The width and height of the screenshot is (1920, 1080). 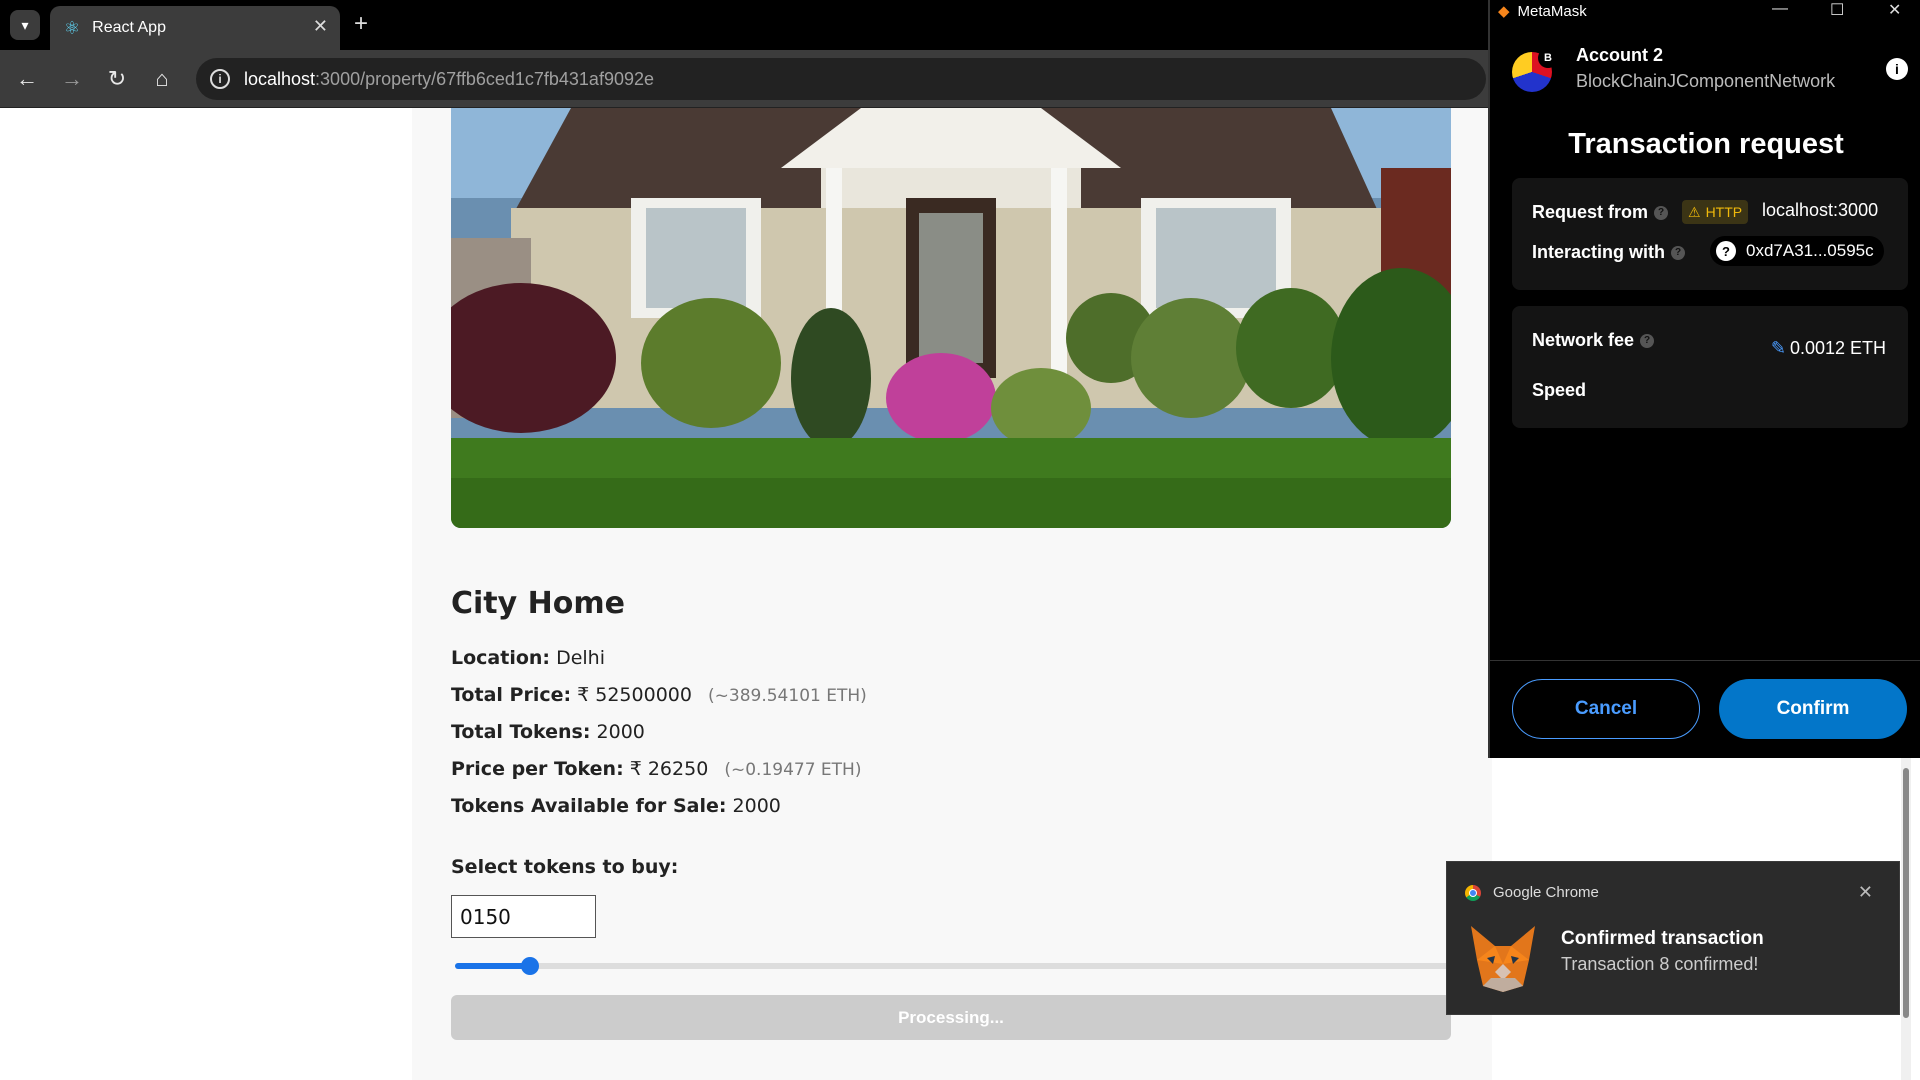 I want to click on request-host: localhost:3000, so click(x=1820, y=210).